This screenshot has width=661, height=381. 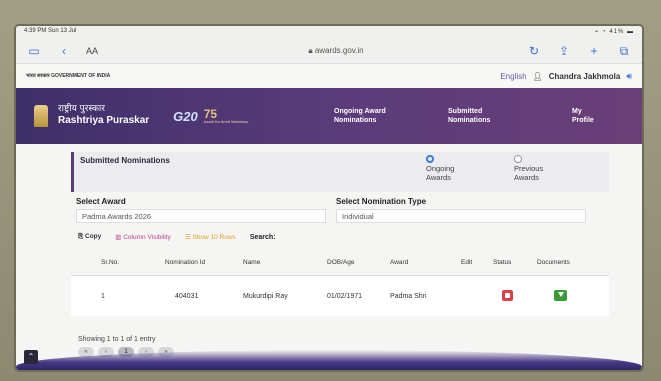 I want to click on azadi-sub: Azadi Ka Amrit Mahotsav, so click(x=226, y=121).